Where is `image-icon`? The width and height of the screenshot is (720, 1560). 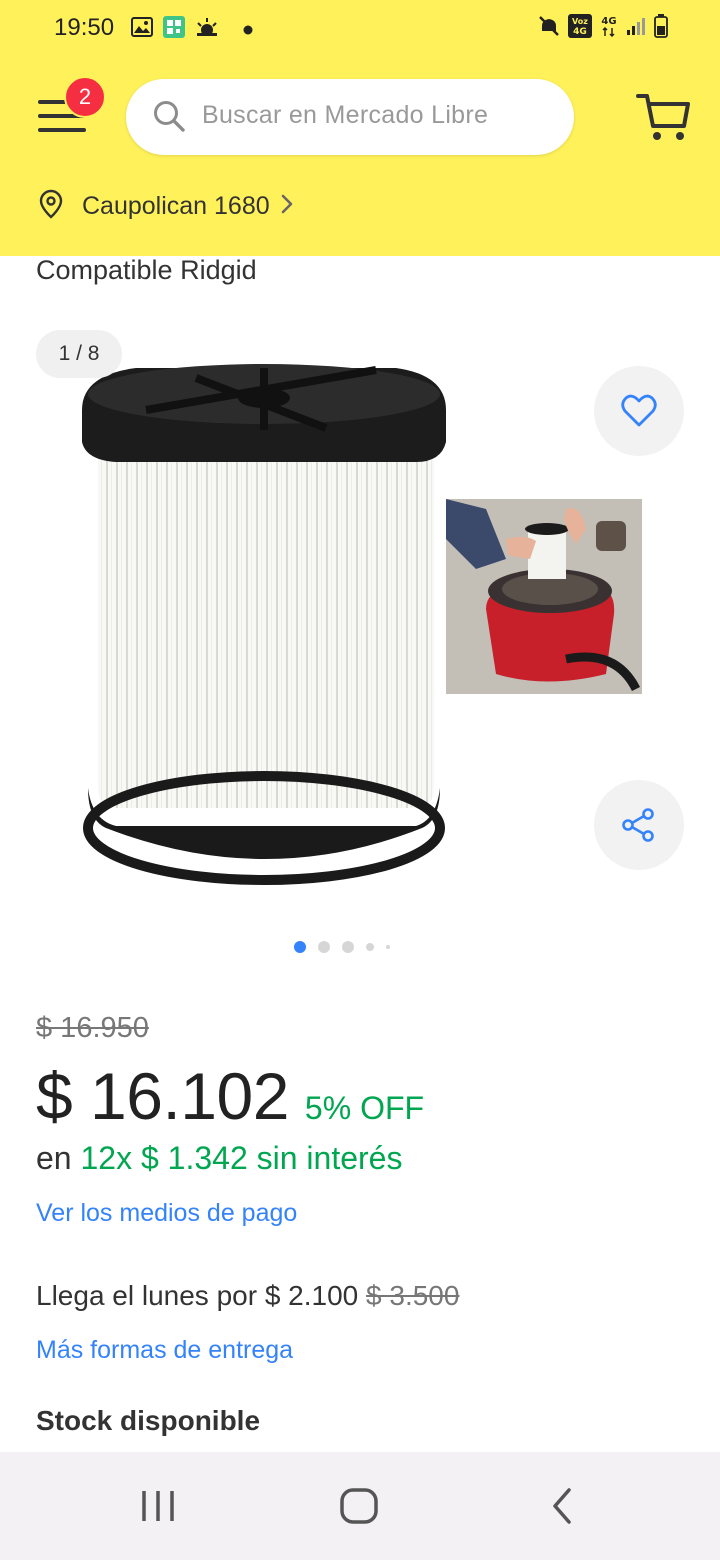 image-icon is located at coordinates (142, 29).